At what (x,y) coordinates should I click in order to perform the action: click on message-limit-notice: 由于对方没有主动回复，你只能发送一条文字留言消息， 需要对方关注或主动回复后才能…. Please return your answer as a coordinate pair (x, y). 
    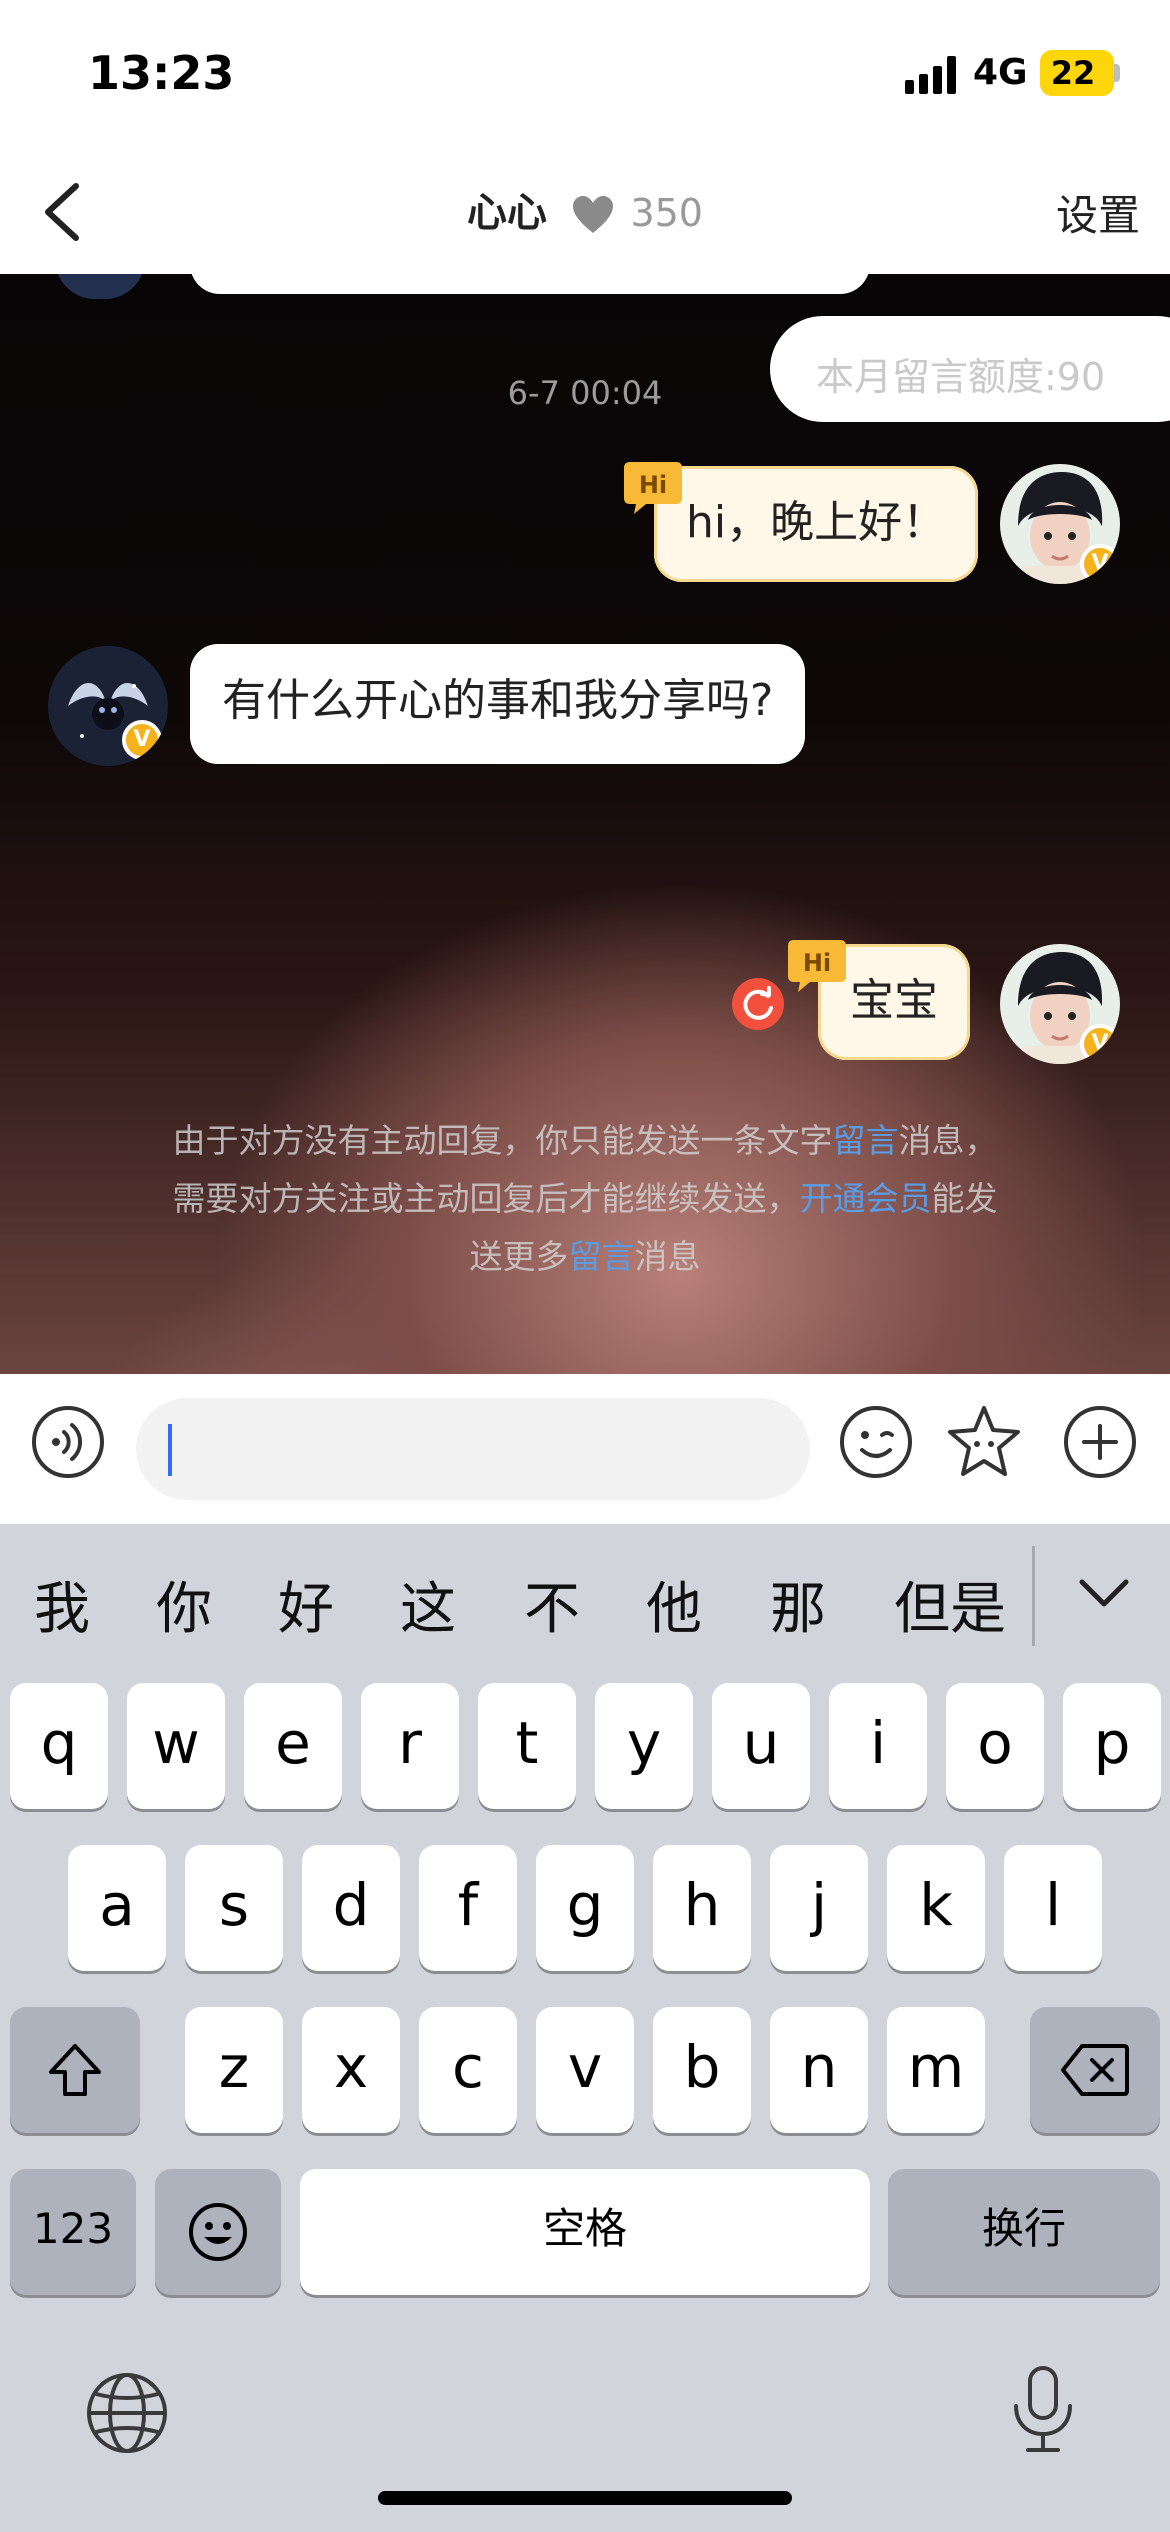
    Looking at the image, I should click on (585, 1199).